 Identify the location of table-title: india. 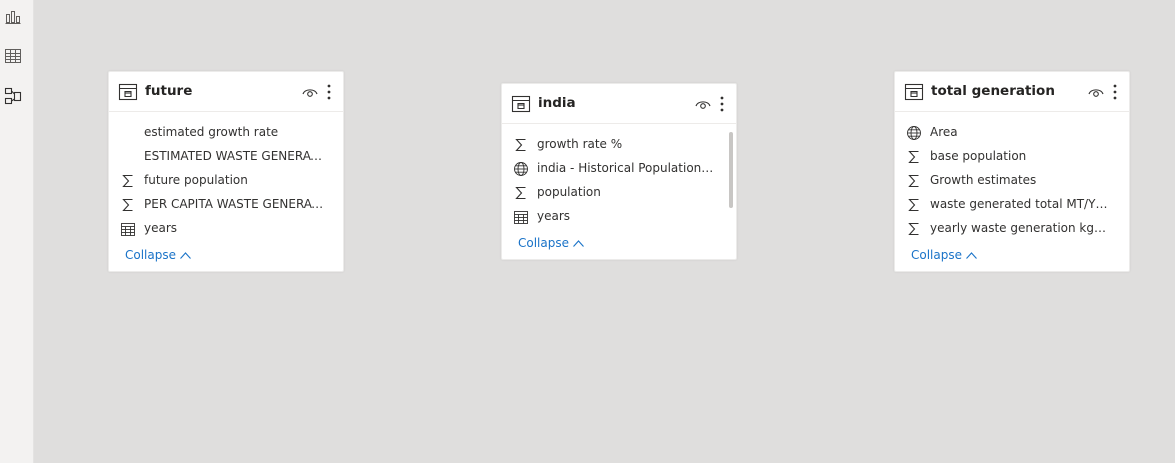
(557, 103).